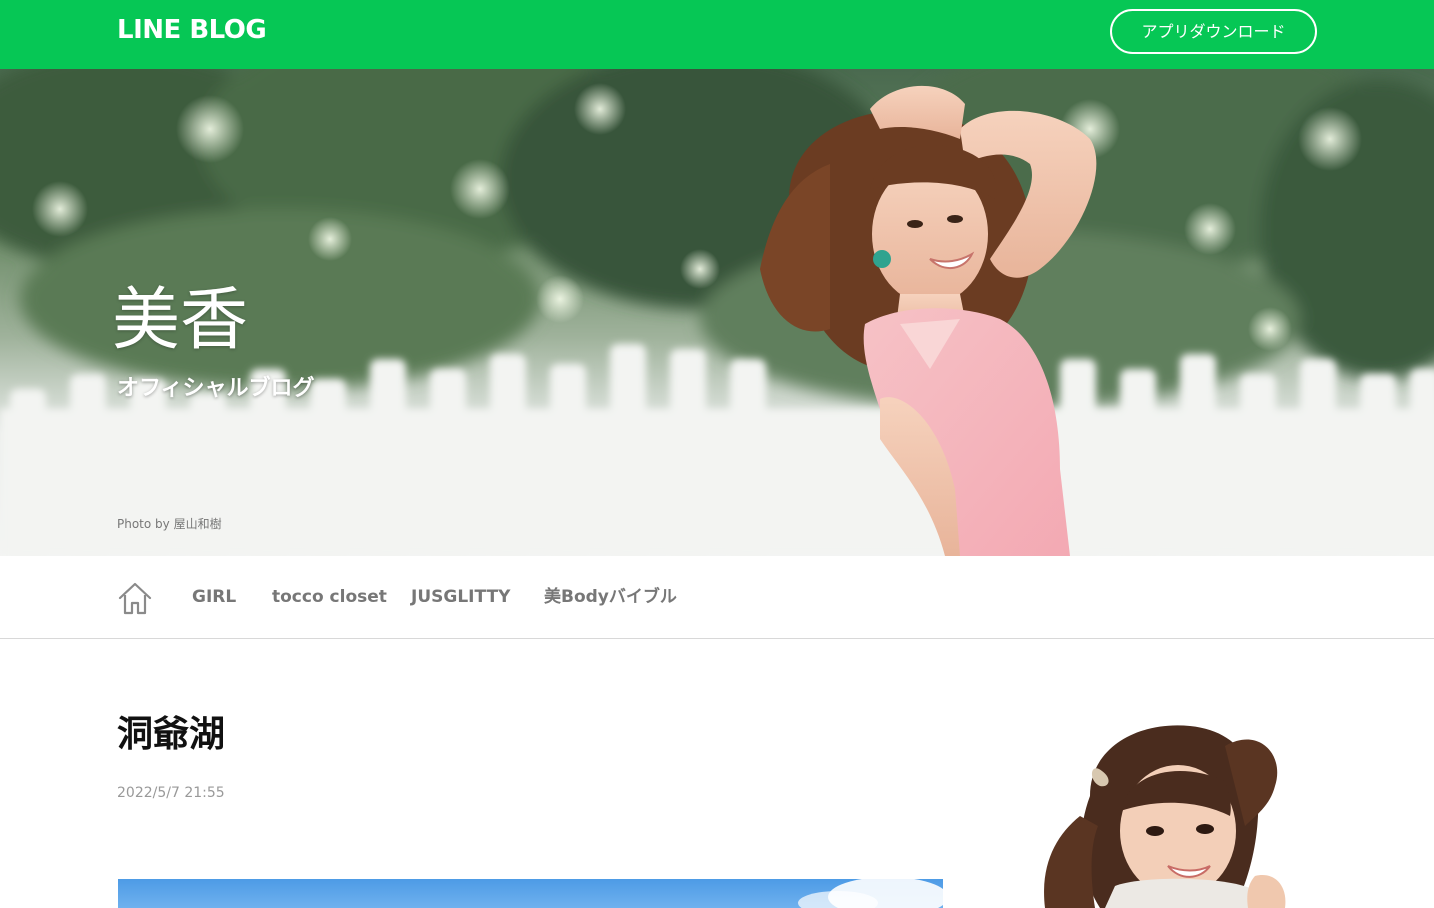  What do you see at coordinates (530, 893) in the screenshot?
I see `article-image` at bounding box center [530, 893].